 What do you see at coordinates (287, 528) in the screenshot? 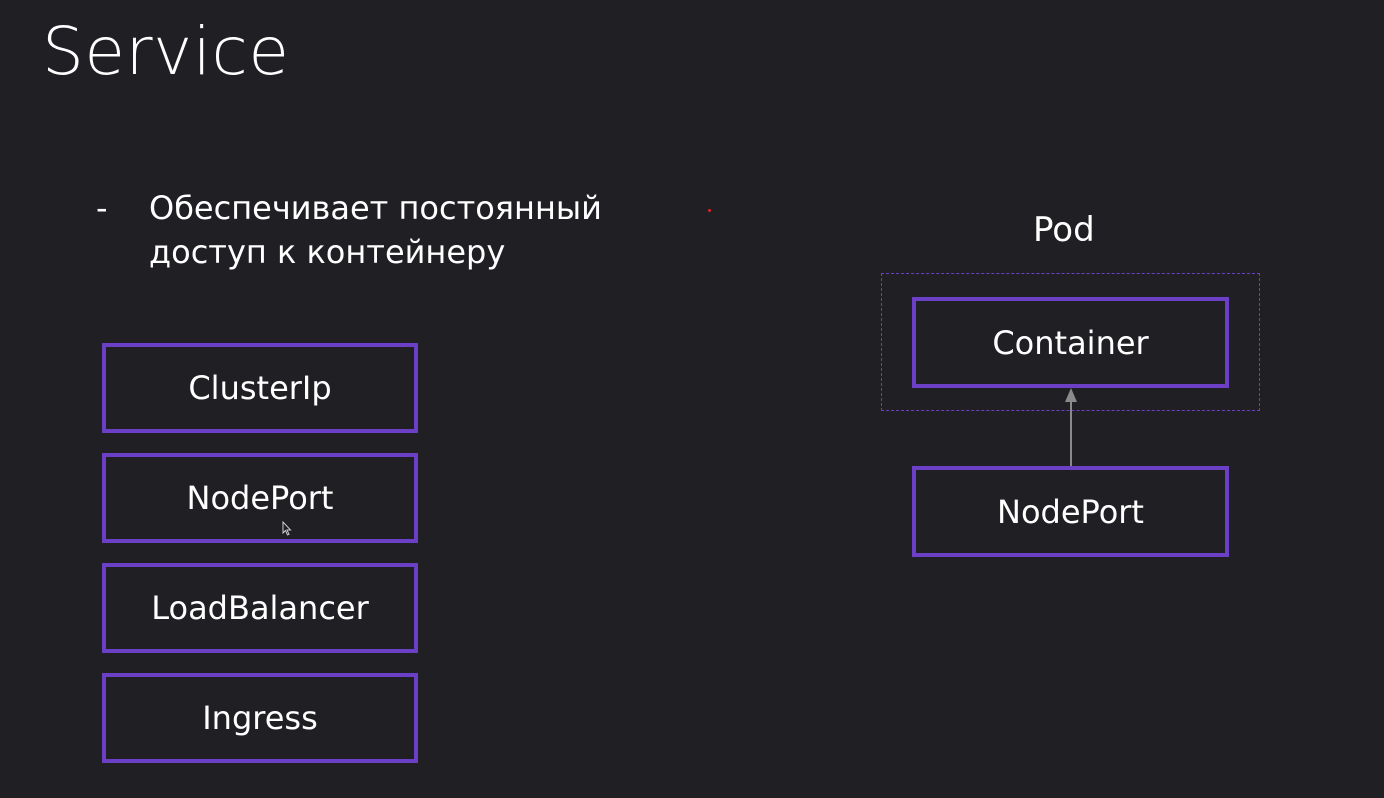
I see `mouse-cursor-icon` at bounding box center [287, 528].